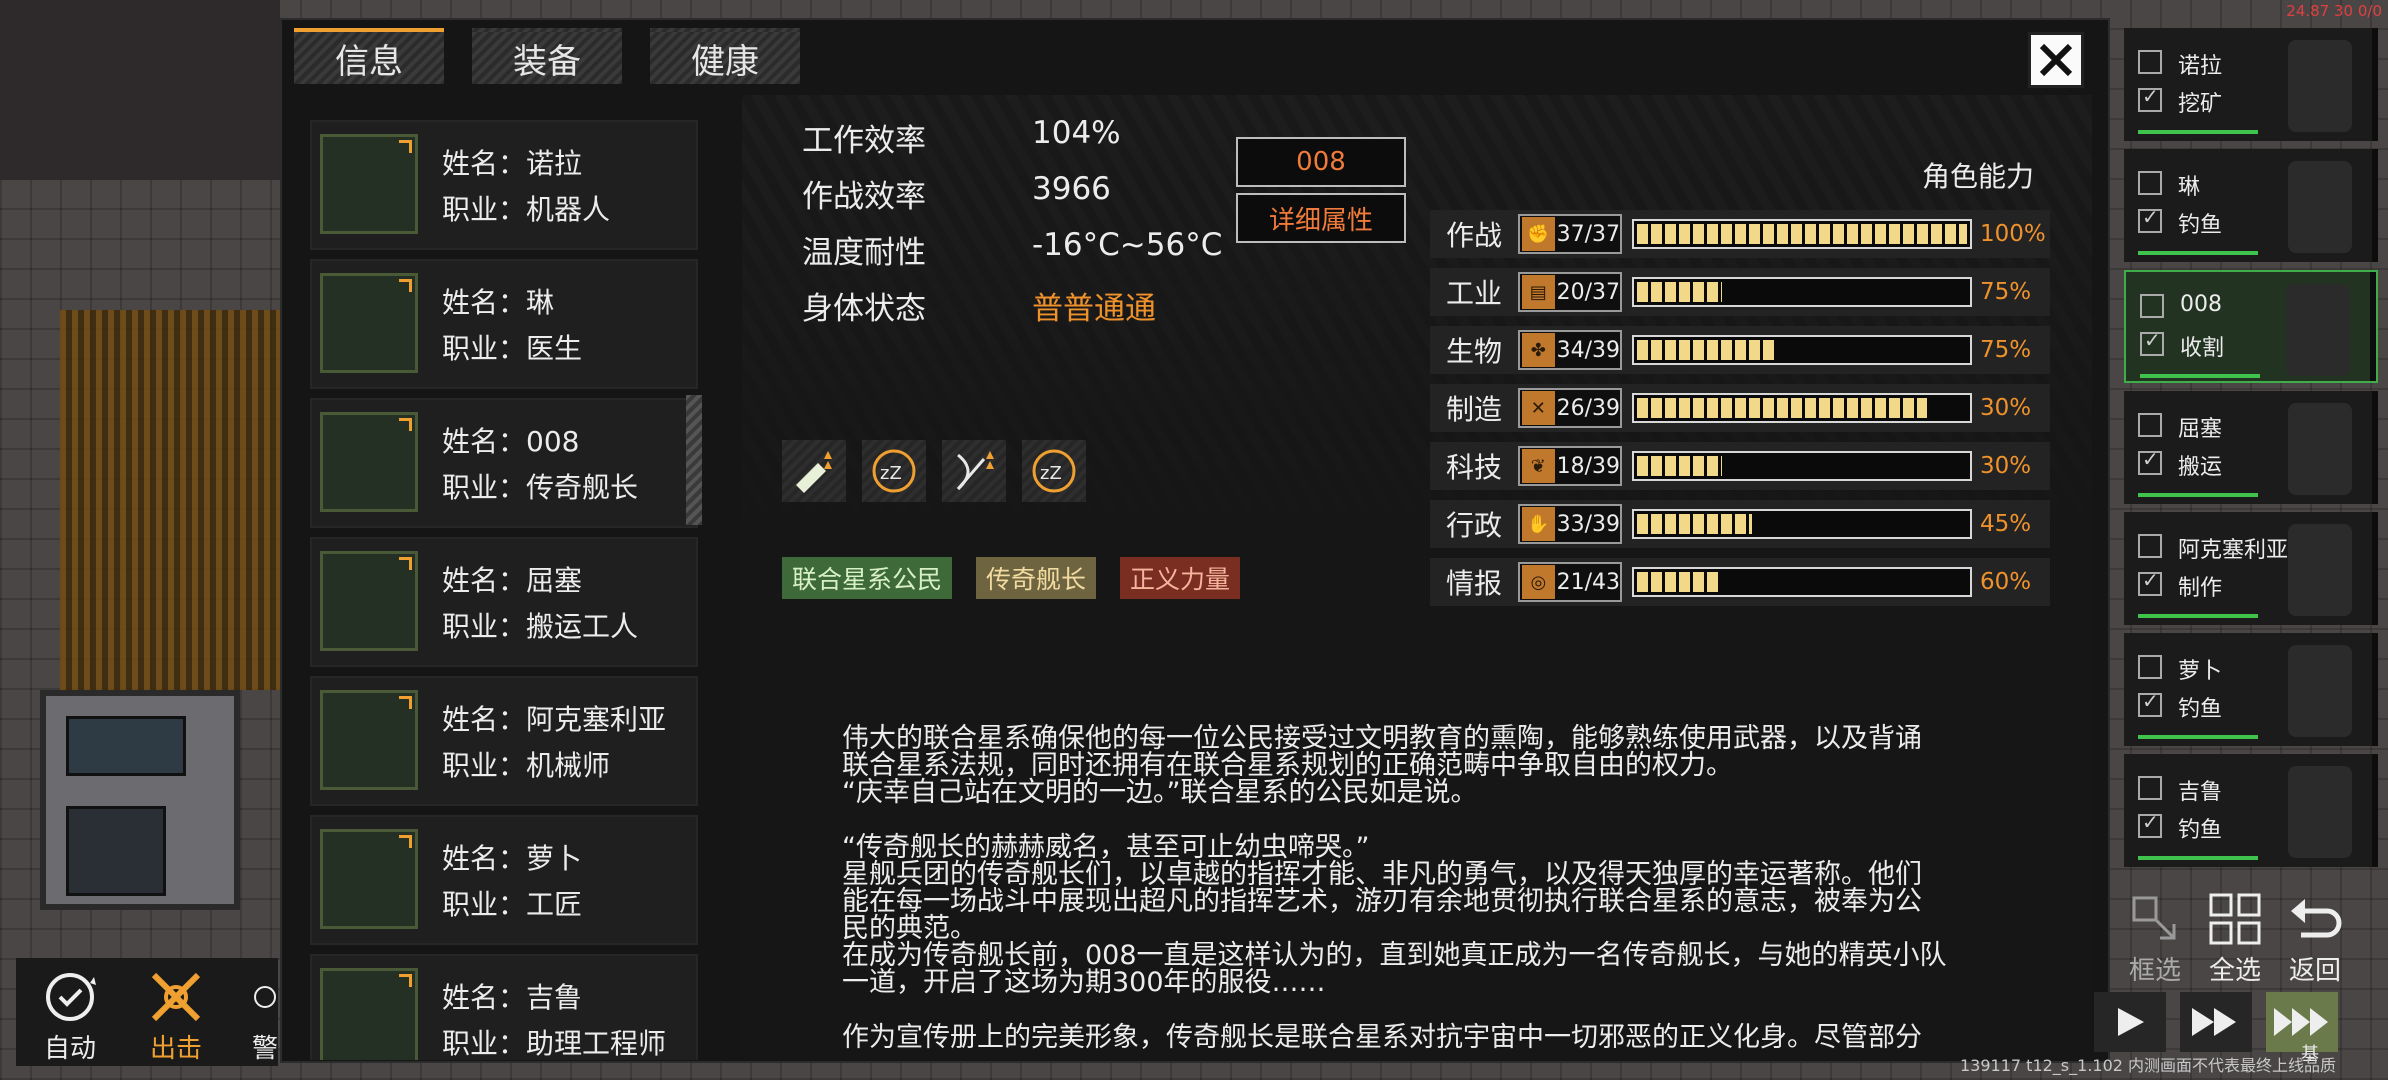 This screenshot has height=1080, width=2388. What do you see at coordinates (1473, 351) in the screenshot?
I see `ability-name: 生物` at bounding box center [1473, 351].